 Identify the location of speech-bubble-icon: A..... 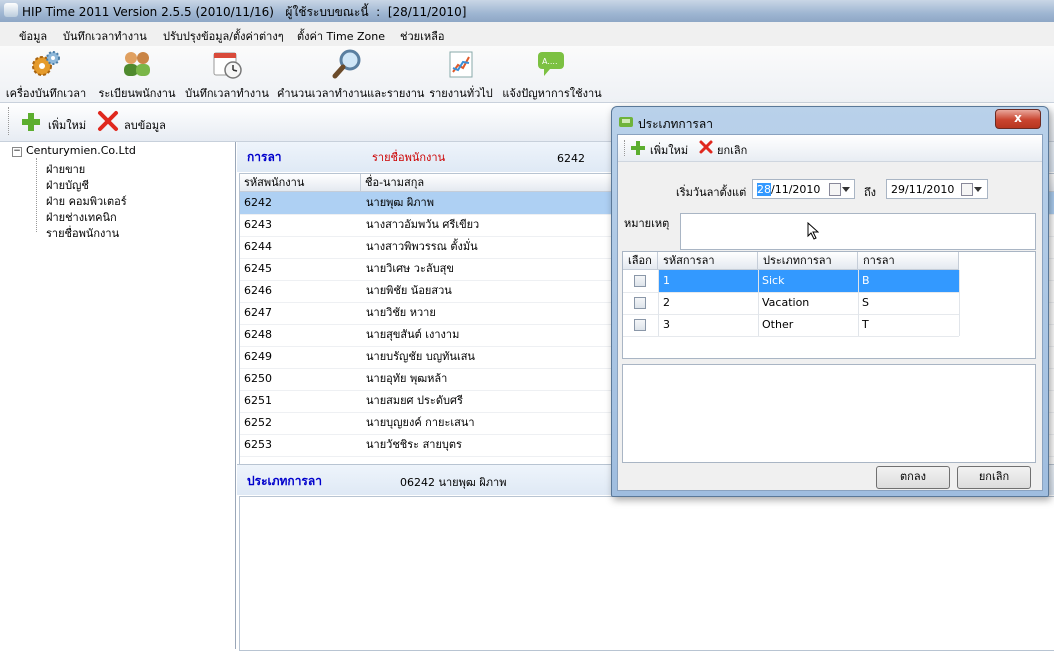
(552, 64).